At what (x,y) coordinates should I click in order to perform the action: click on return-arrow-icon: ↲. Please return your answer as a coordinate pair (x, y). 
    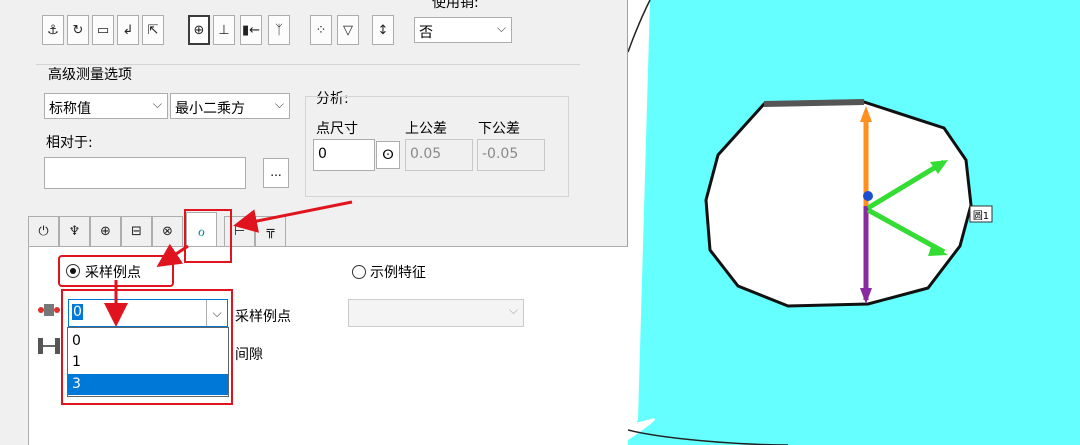
    Looking at the image, I should click on (128, 30).